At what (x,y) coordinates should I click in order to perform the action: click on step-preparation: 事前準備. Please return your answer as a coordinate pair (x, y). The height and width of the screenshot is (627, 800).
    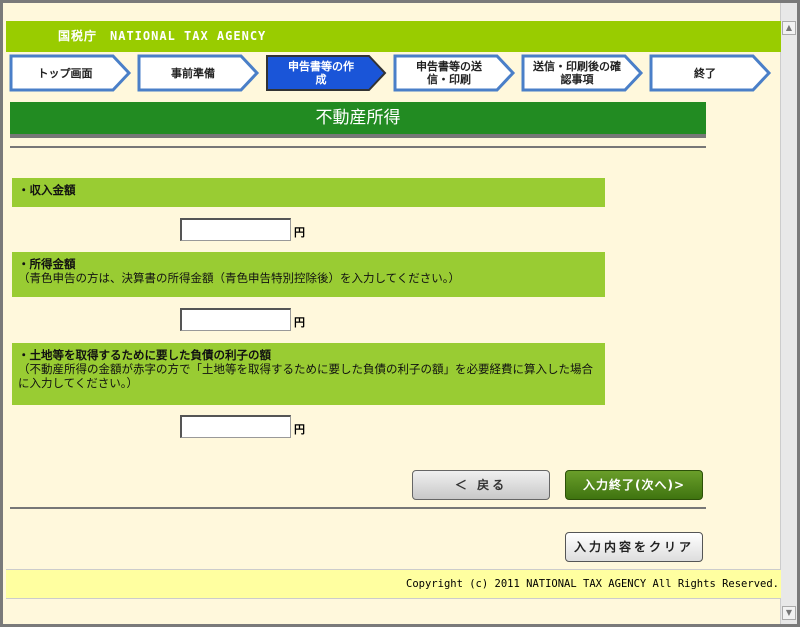
    Looking at the image, I should click on (199, 73).